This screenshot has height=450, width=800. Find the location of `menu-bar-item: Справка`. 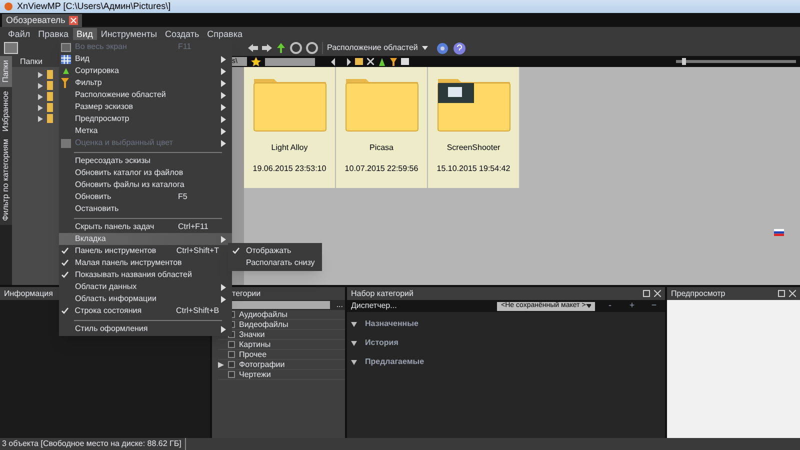

menu-bar-item: Справка is located at coordinates (224, 34).